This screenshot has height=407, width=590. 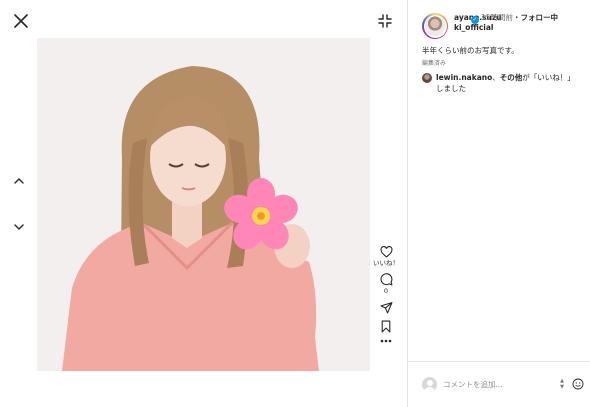 I want to click on more-button, so click(x=386, y=341).